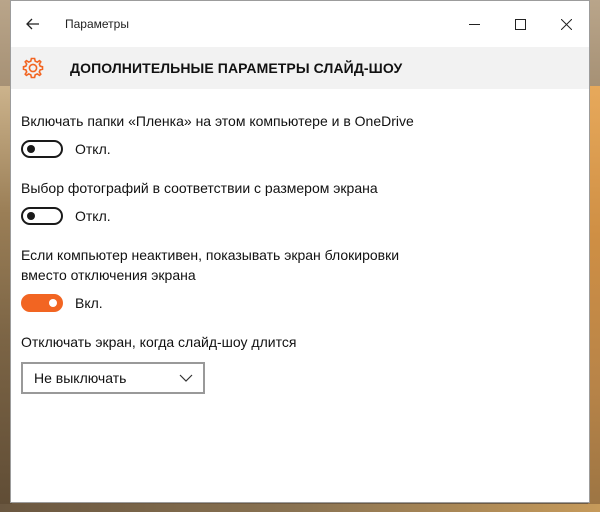 The width and height of the screenshot is (600, 512). What do you see at coordinates (300, 216) in the screenshot?
I see `toggle-row-fit-screen: Откл.` at bounding box center [300, 216].